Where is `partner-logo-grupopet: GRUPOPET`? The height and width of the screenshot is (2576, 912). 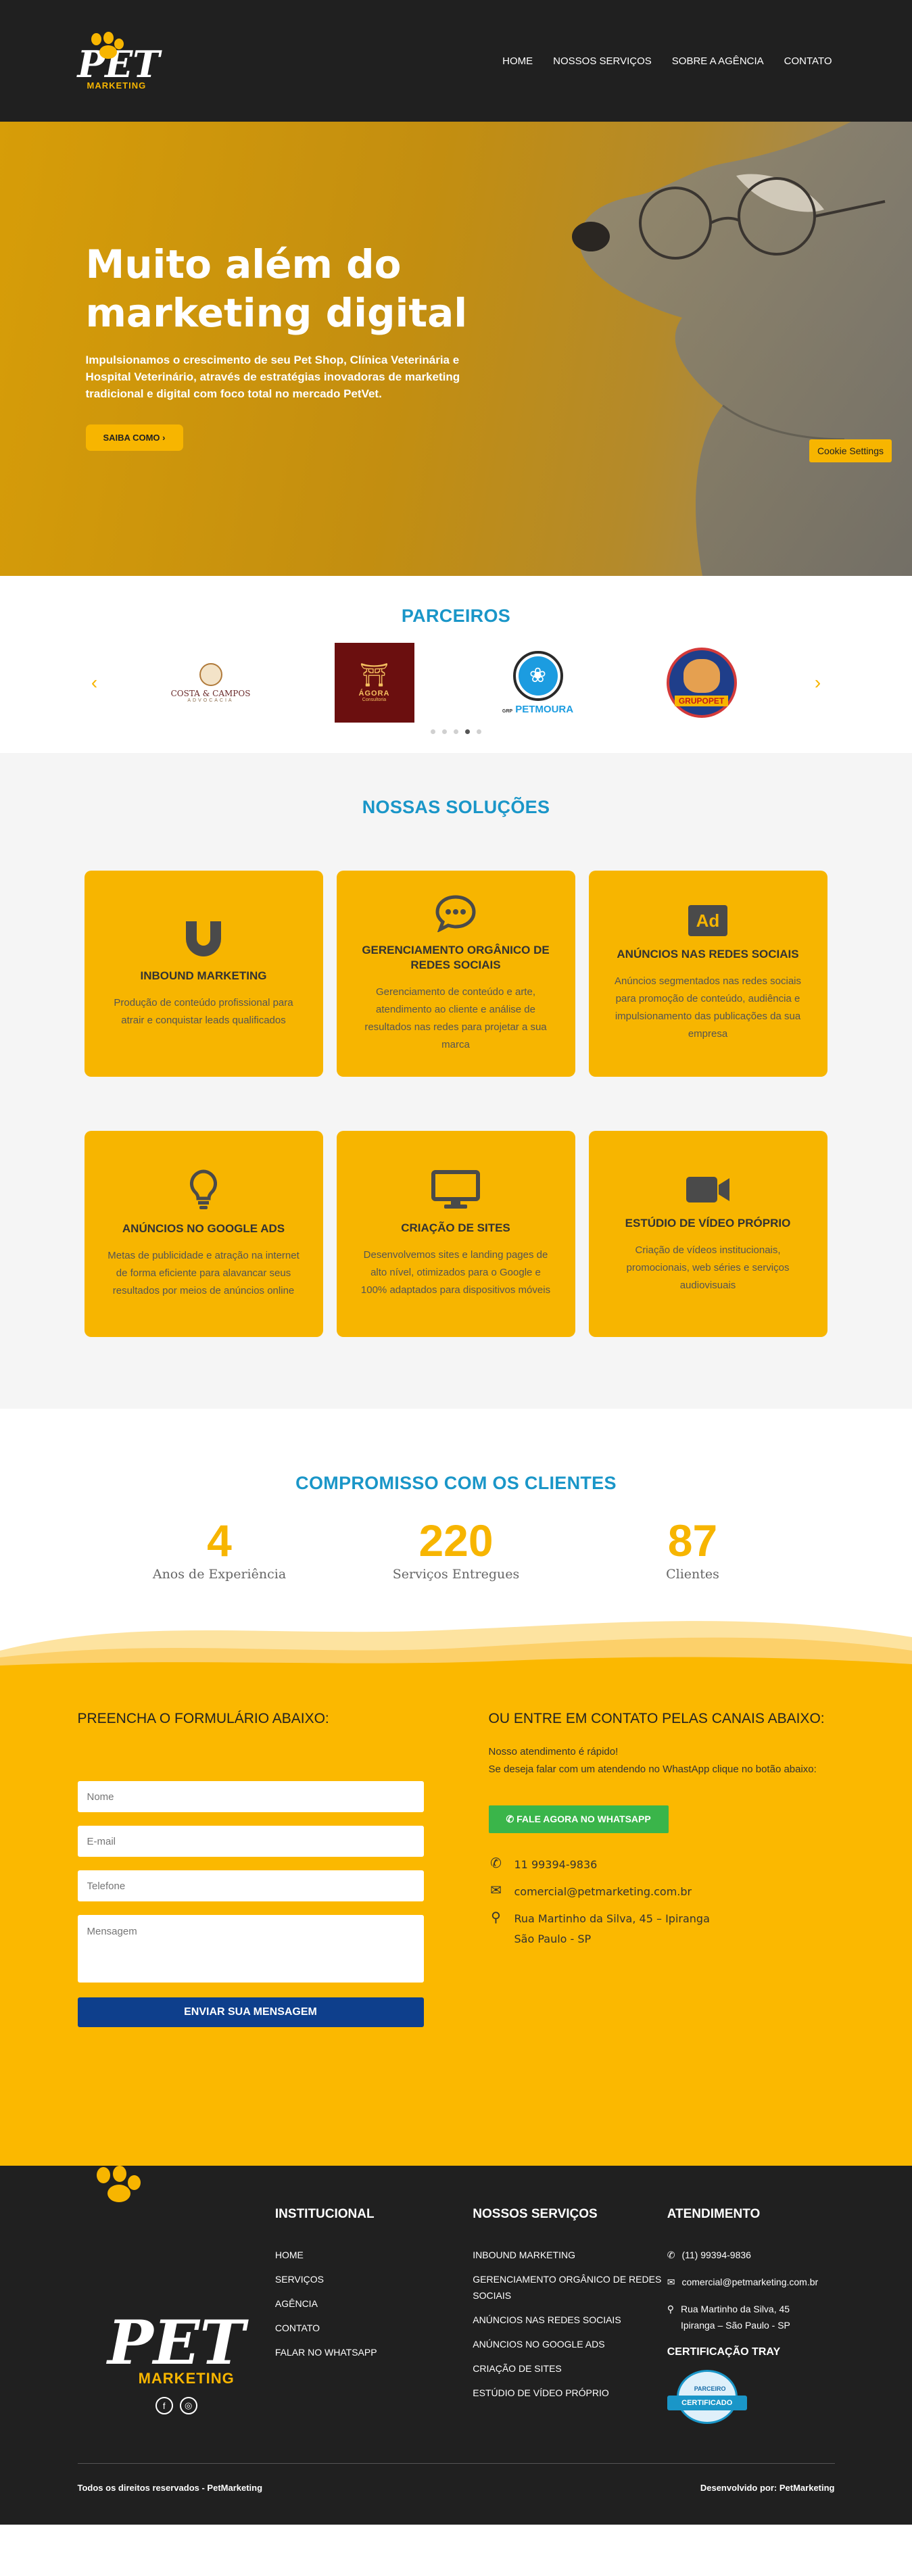 partner-logo-grupopet: GRUPOPET is located at coordinates (702, 683).